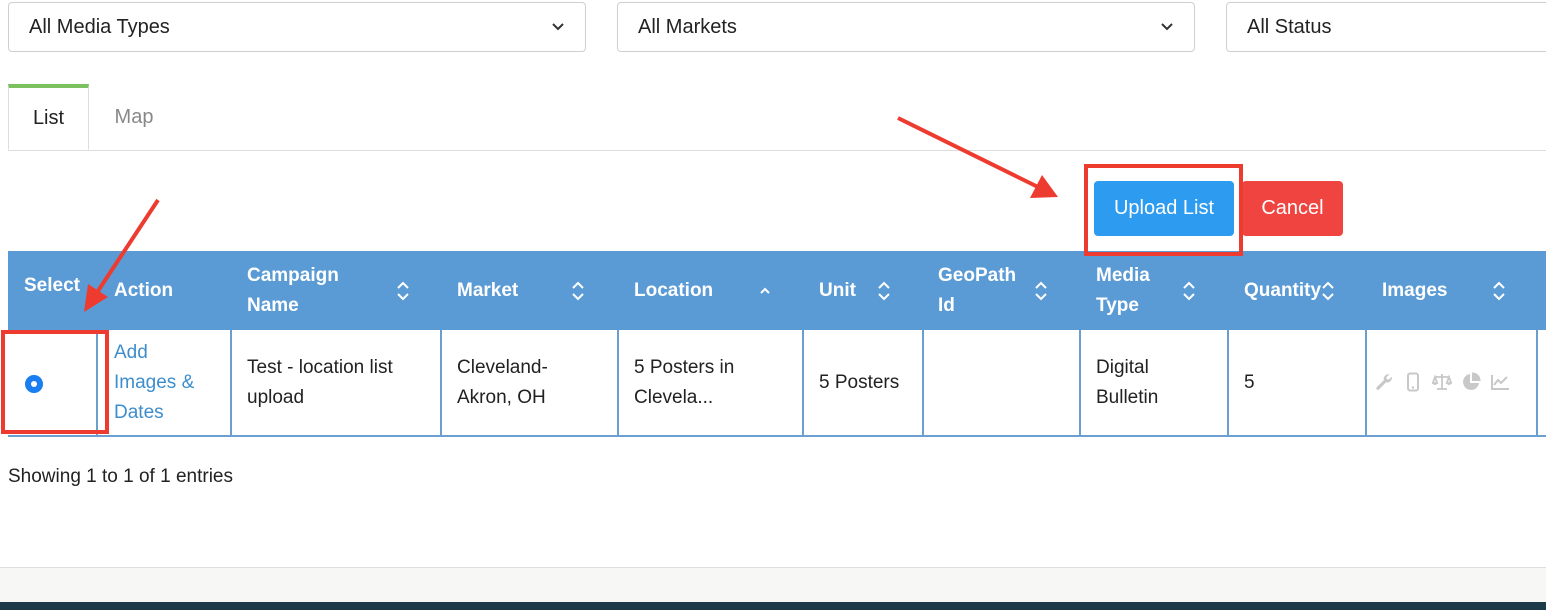  I want to click on market-select: All Markets, so click(906, 27).